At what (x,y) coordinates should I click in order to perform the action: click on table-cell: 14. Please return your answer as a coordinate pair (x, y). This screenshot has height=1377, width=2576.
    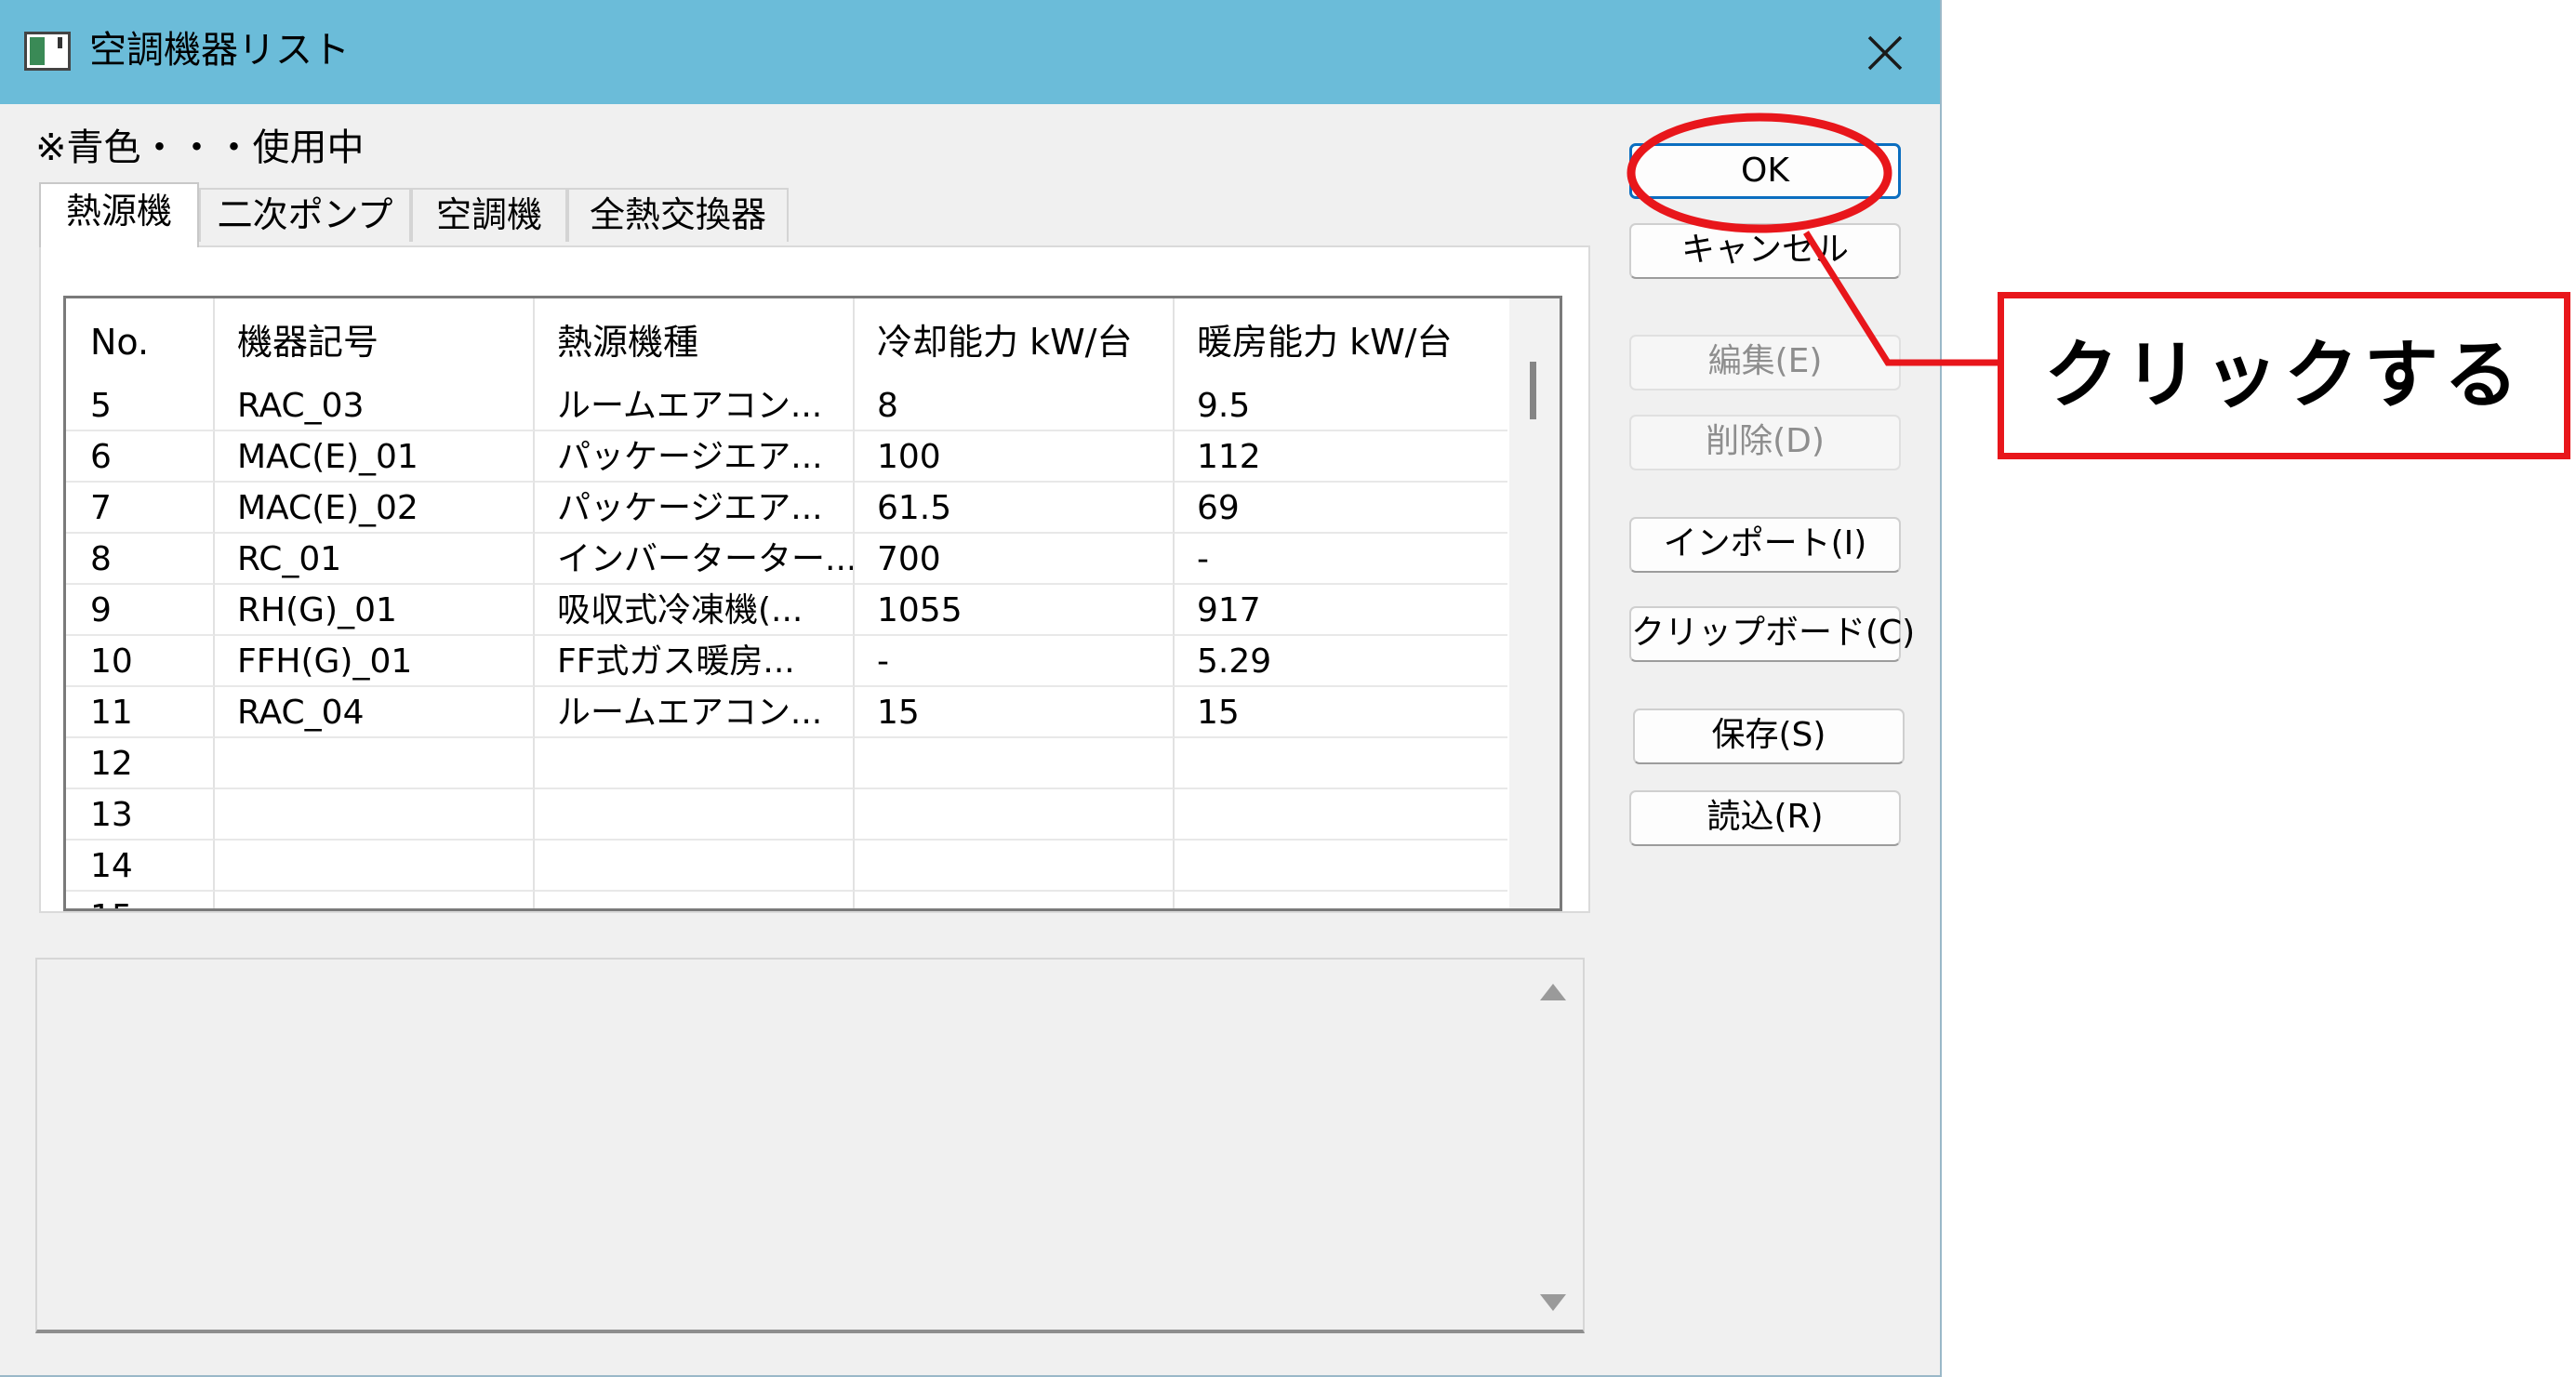
    Looking at the image, I should click on (140, 866).